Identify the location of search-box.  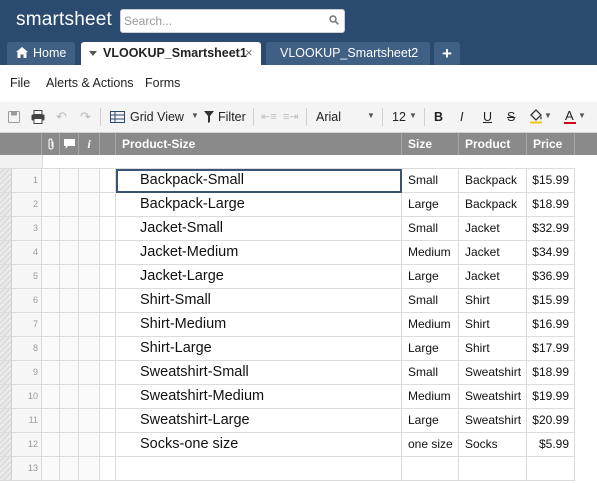
(232, 21).